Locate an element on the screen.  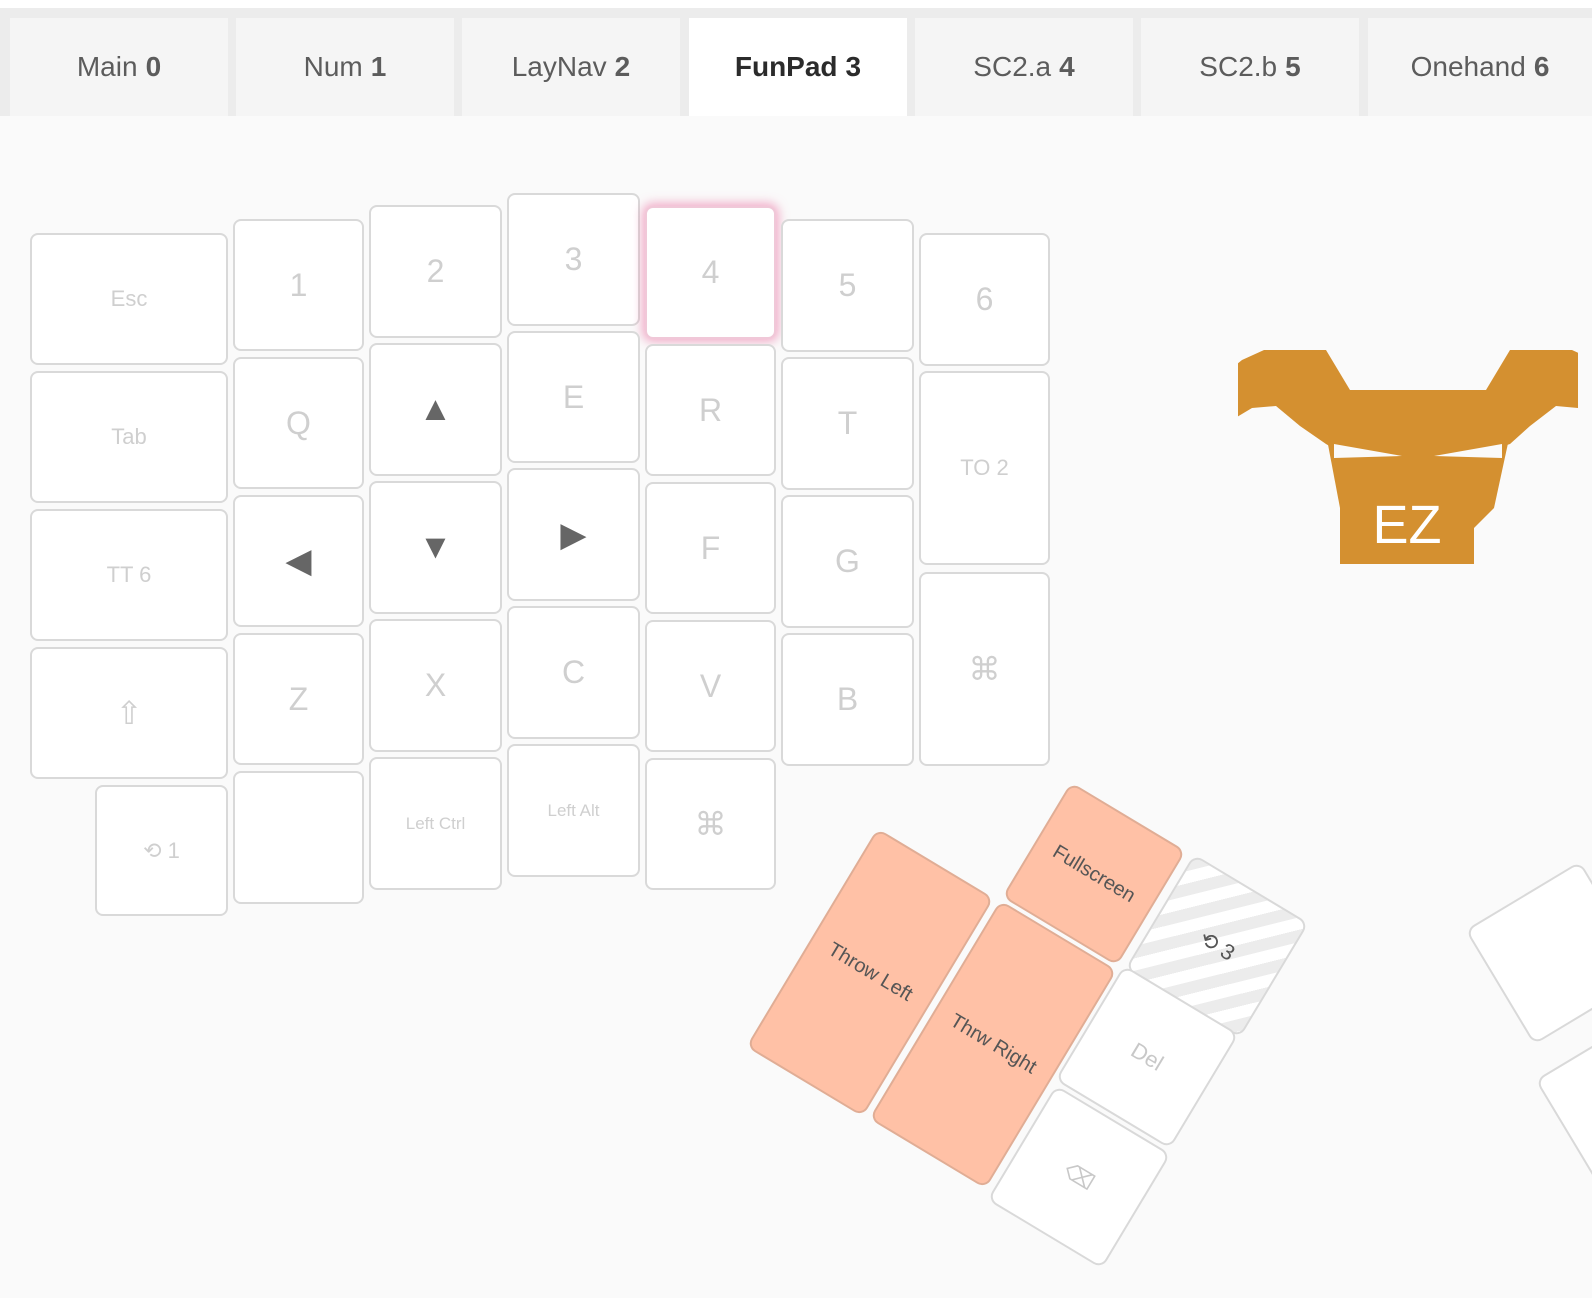
key-label: 3 is located at coordinates (573, 259).